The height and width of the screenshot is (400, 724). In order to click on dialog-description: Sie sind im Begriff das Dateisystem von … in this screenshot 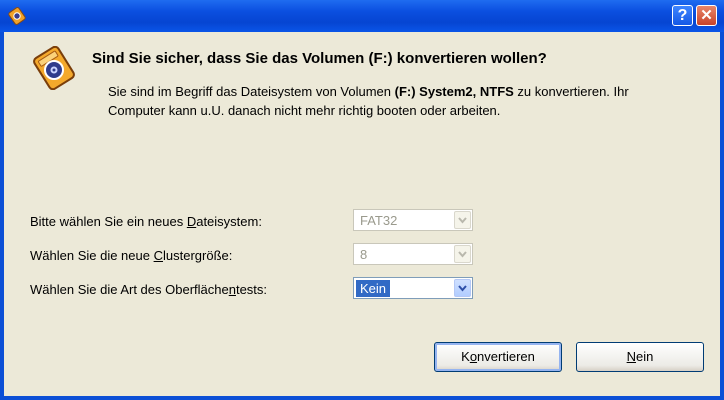, I will do `click(398, 101)`.